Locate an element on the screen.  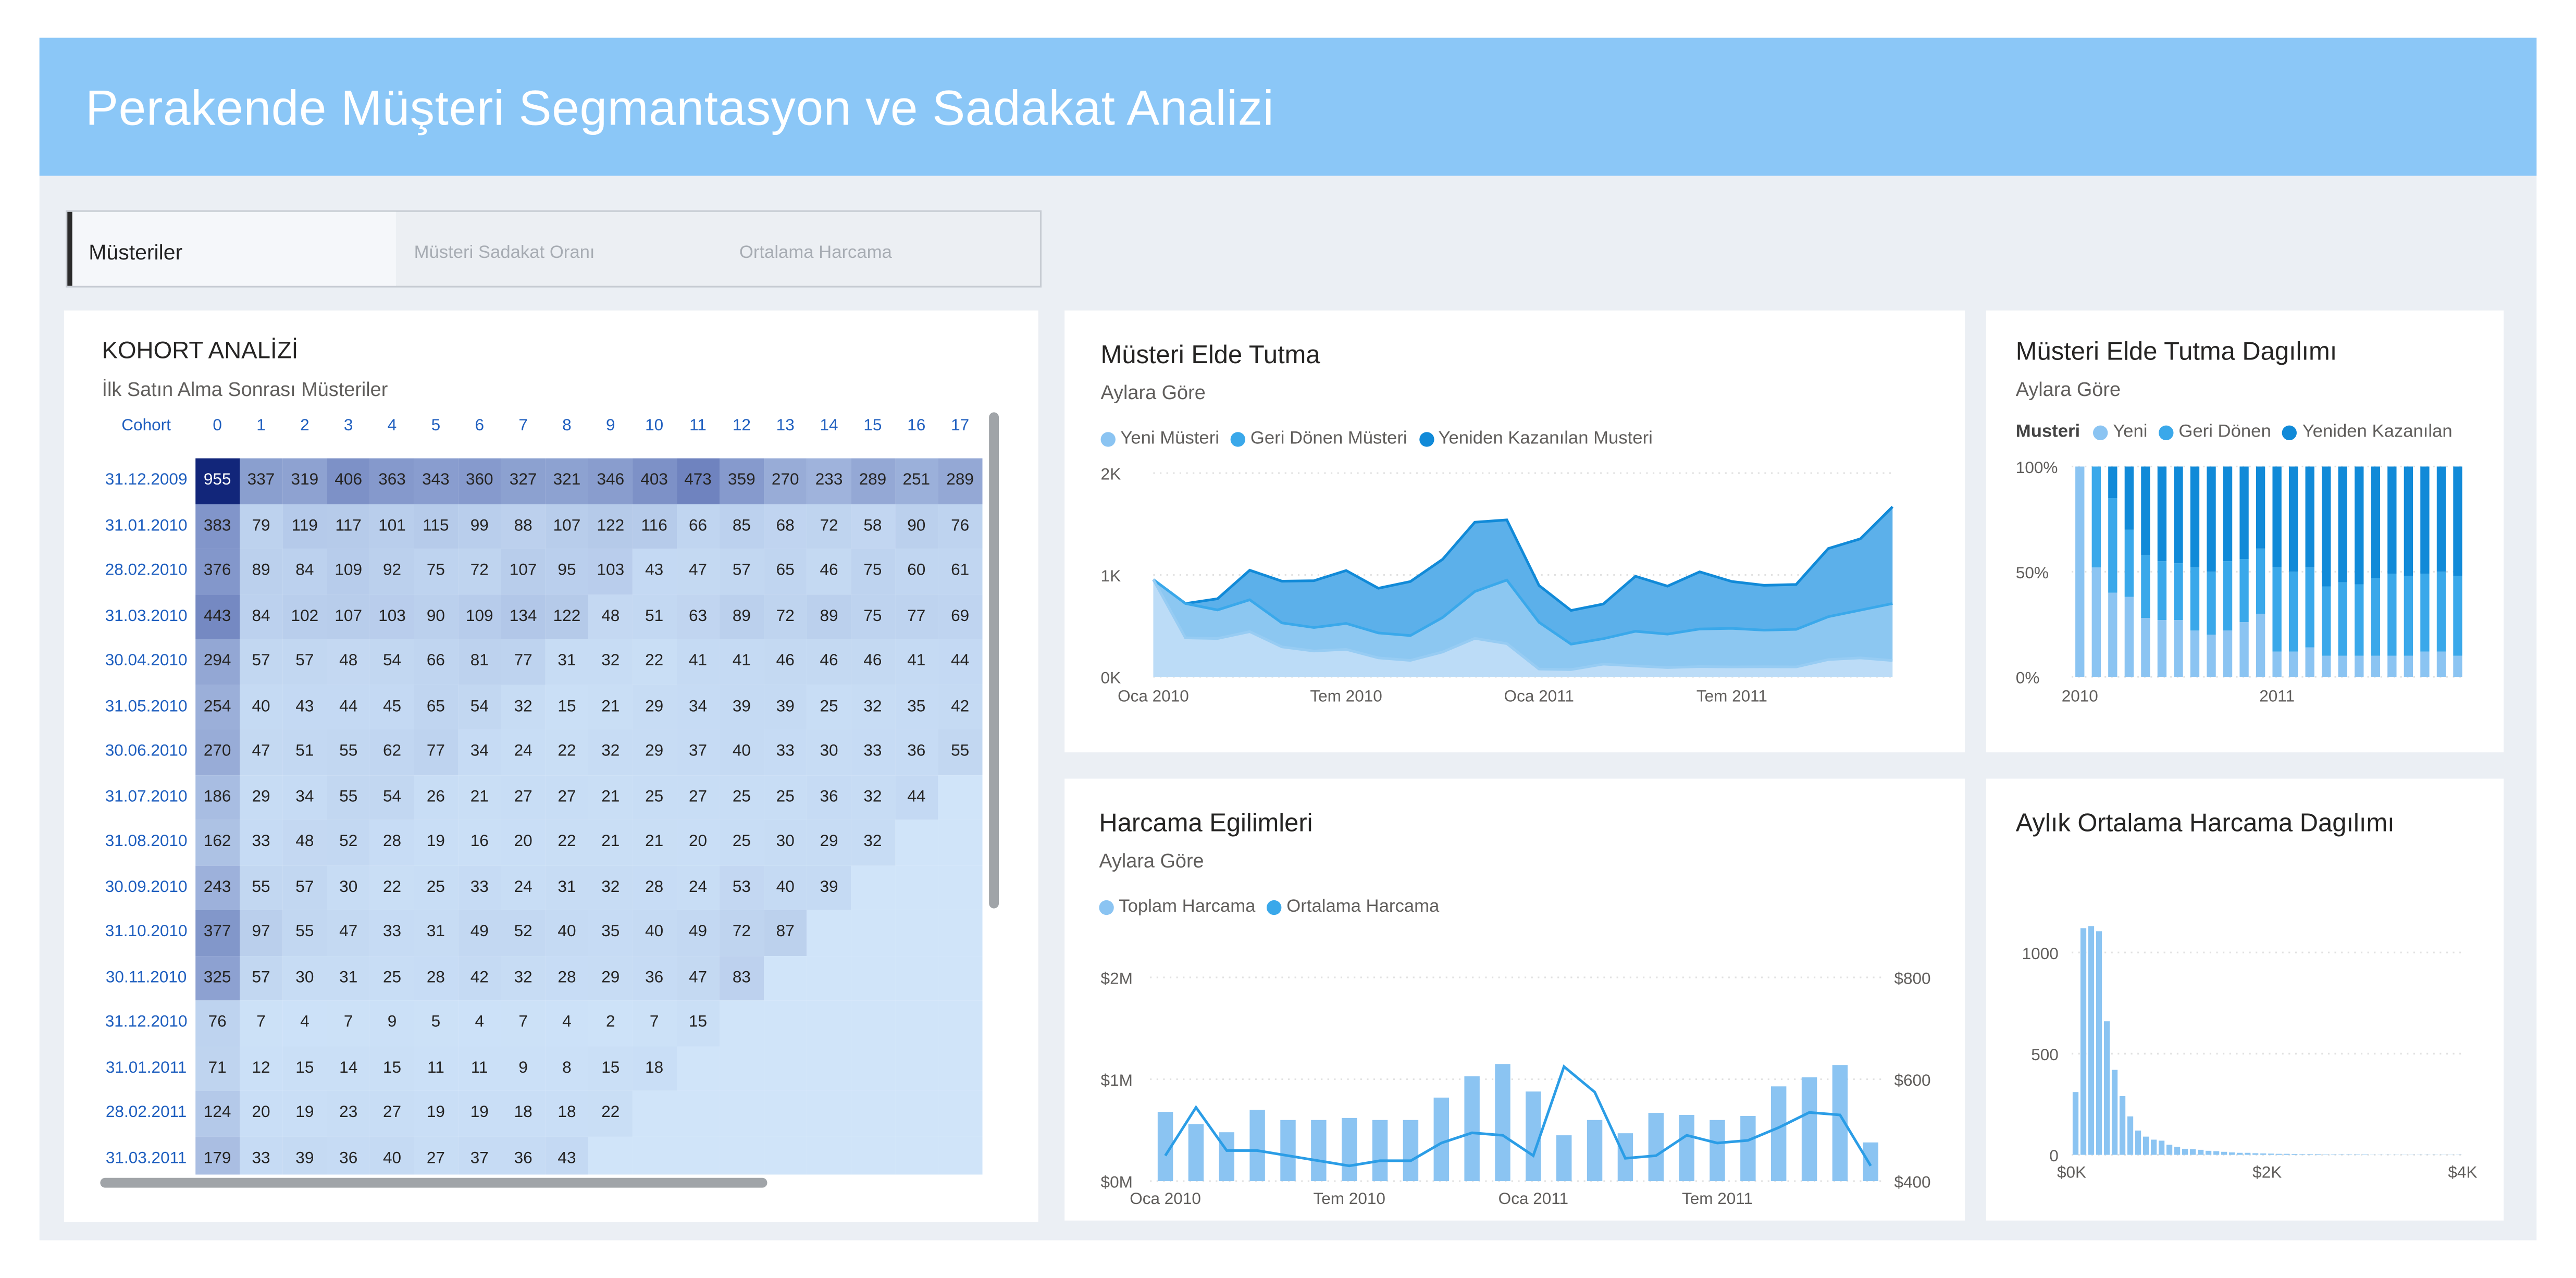
cohort-value-cell: 66 is located at coordinates (698, 526).